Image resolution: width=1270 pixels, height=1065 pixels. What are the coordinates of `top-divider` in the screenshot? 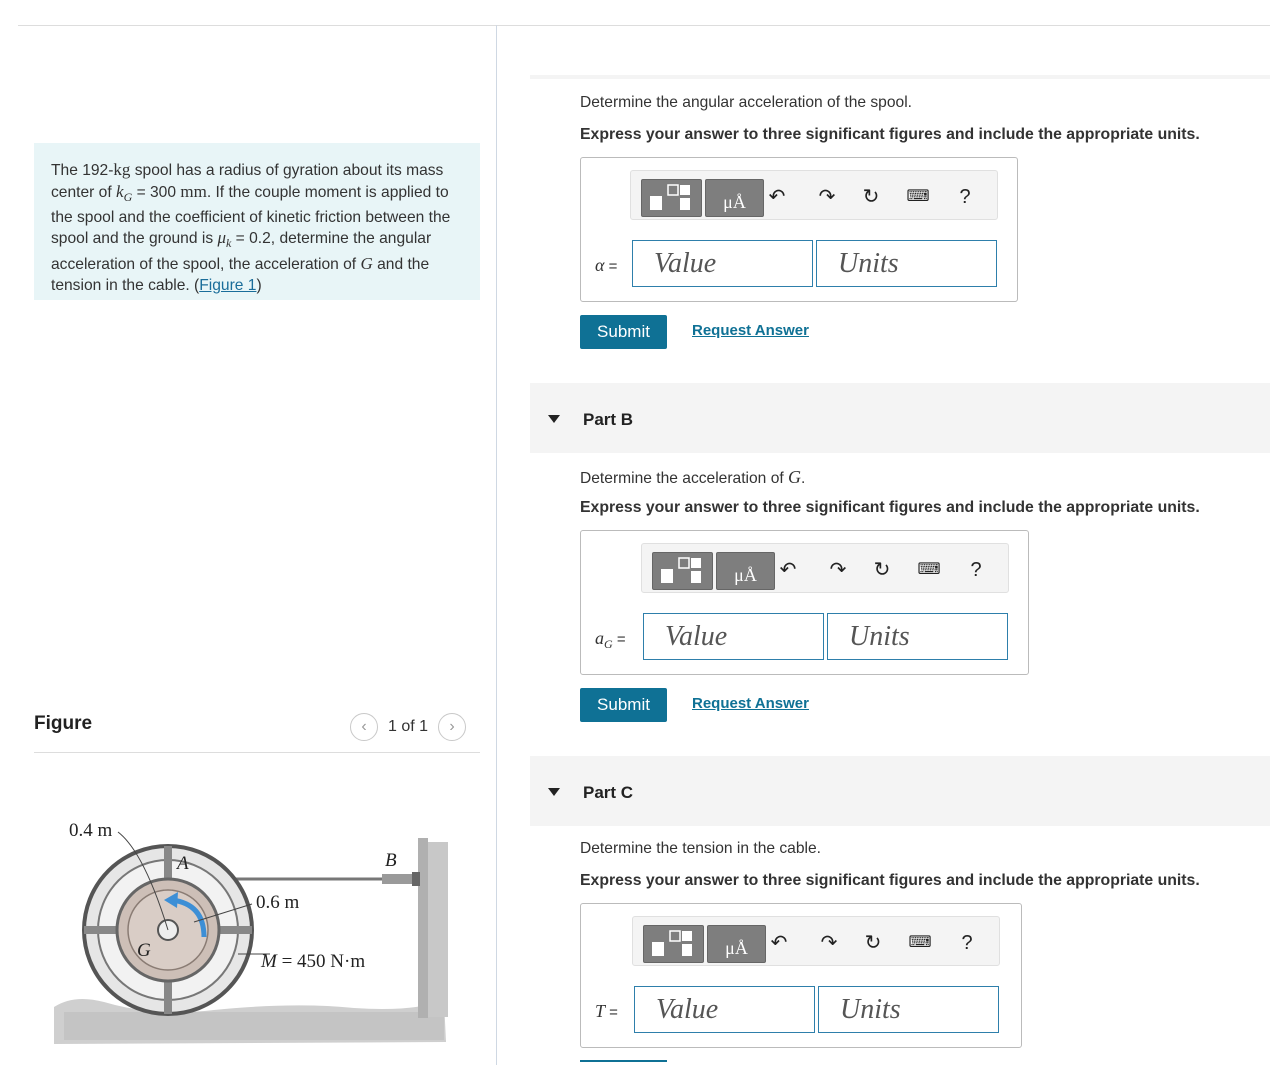 It's located at (644, 25).